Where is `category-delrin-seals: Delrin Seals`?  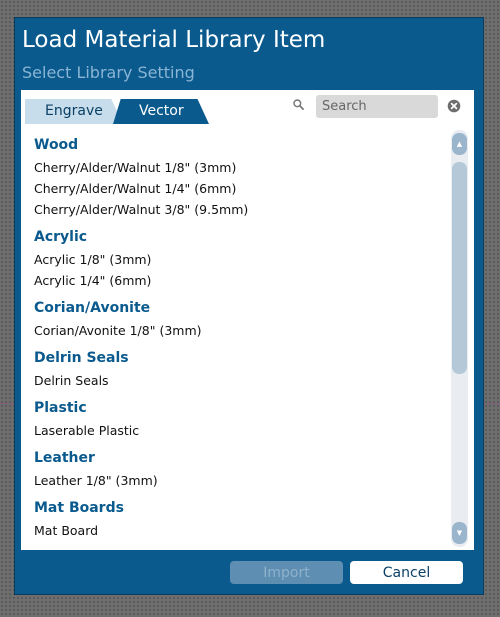 category-delrin-seals: Delrin Seals is located at coordinates (81, 358).